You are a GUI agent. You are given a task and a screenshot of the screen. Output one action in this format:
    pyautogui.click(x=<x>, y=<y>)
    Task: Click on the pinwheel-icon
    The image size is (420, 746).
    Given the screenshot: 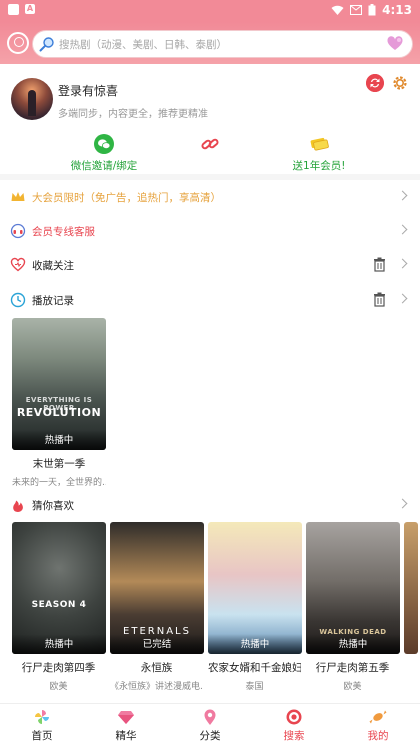 What is the action you would take?
    pyautogui.click(x=42, y=717)
    